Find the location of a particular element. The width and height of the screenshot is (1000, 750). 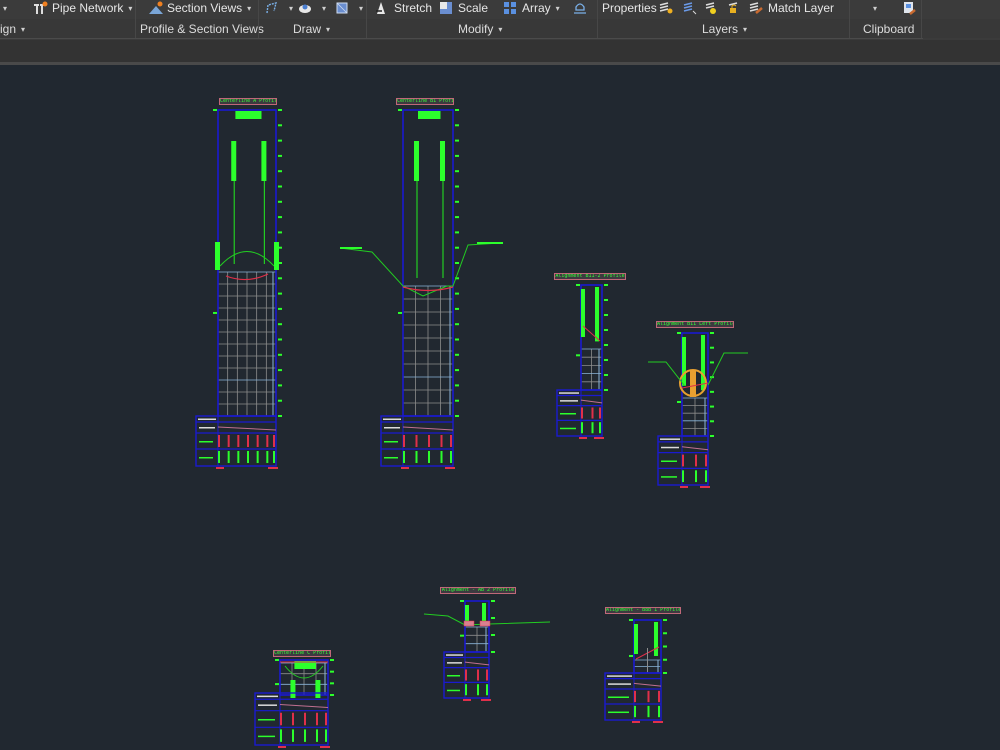

band-profile-line is located at coordinates (428, 428).